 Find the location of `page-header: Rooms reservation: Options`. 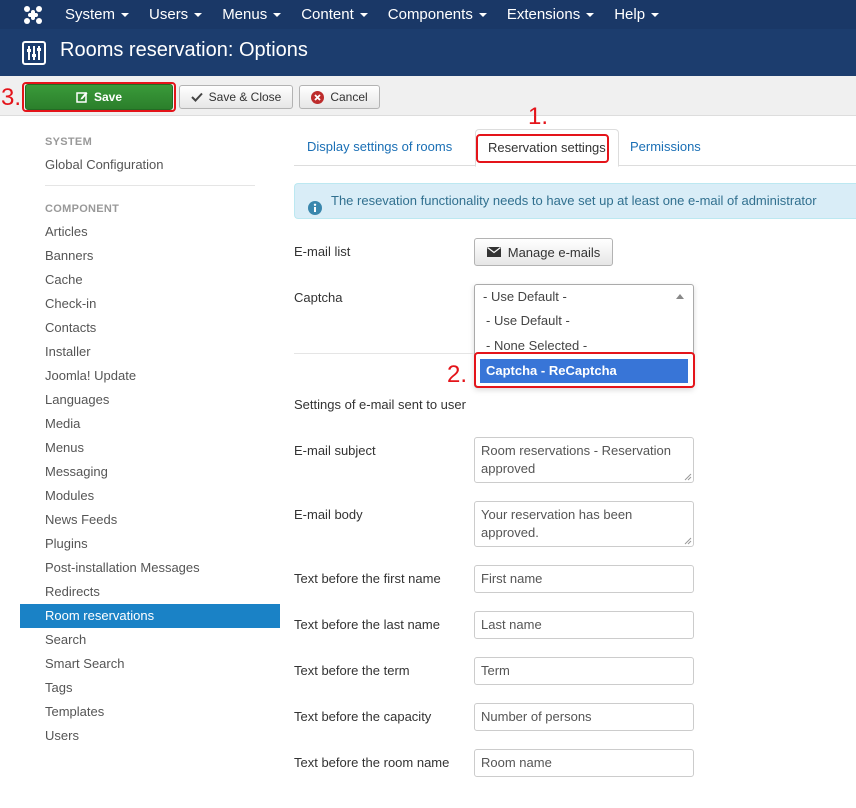

page-header: Rooms reservation: Options is located at coordinates (428, 52).